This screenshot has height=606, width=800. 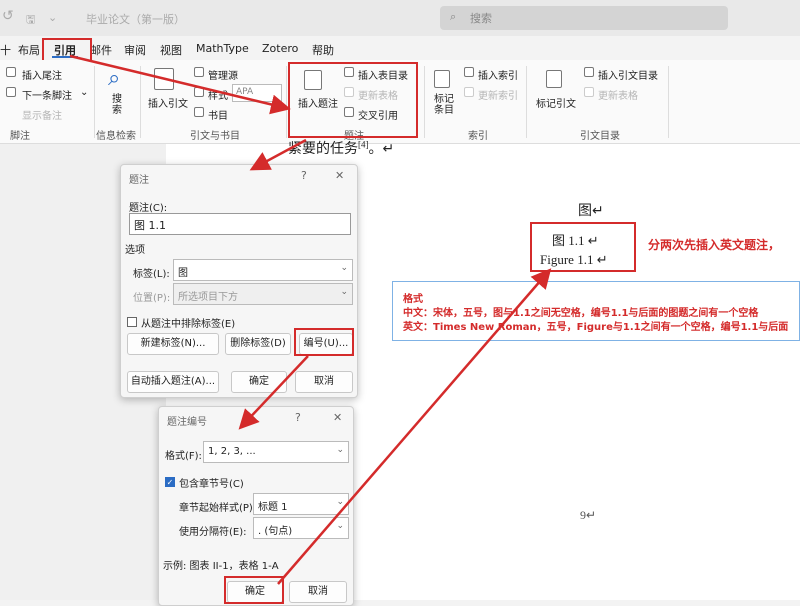 What do you see at coordinates (168, 102) in the screenshot?
I see `insert-citation-button: 插入引文` at bounding box center [168, 102].